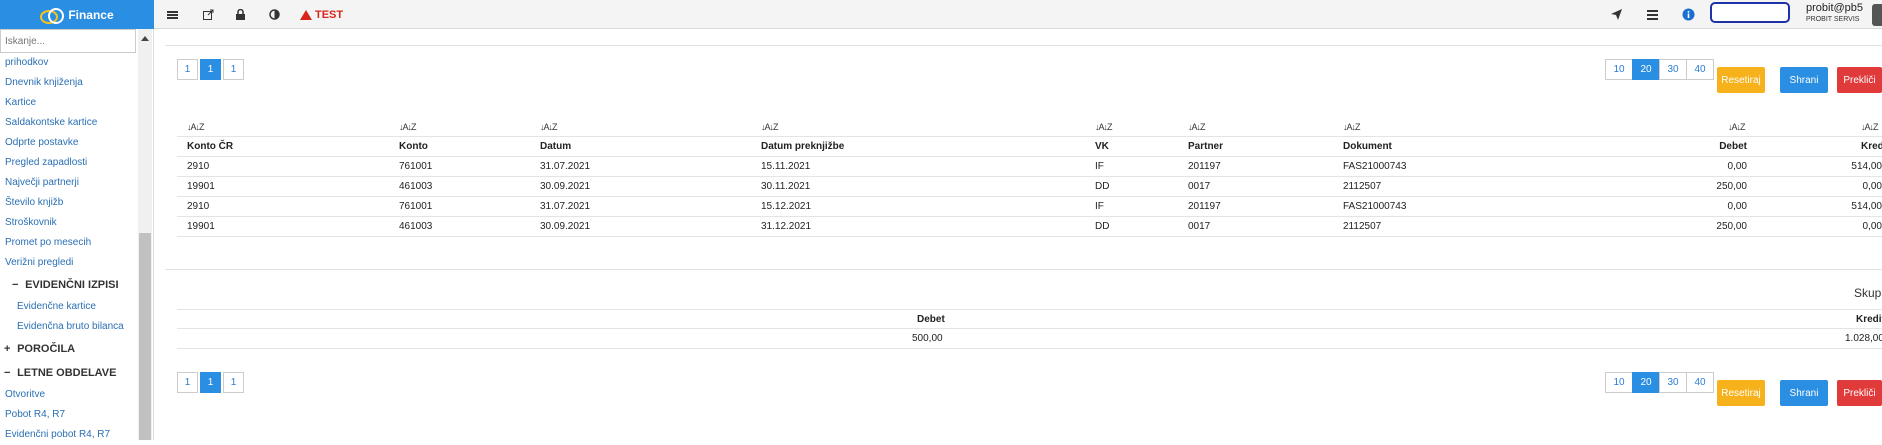 This screenshot has width=1882, height=445. I want to click on sidebar-group-label: LETNE OBDELAVE, so click(67, 373).